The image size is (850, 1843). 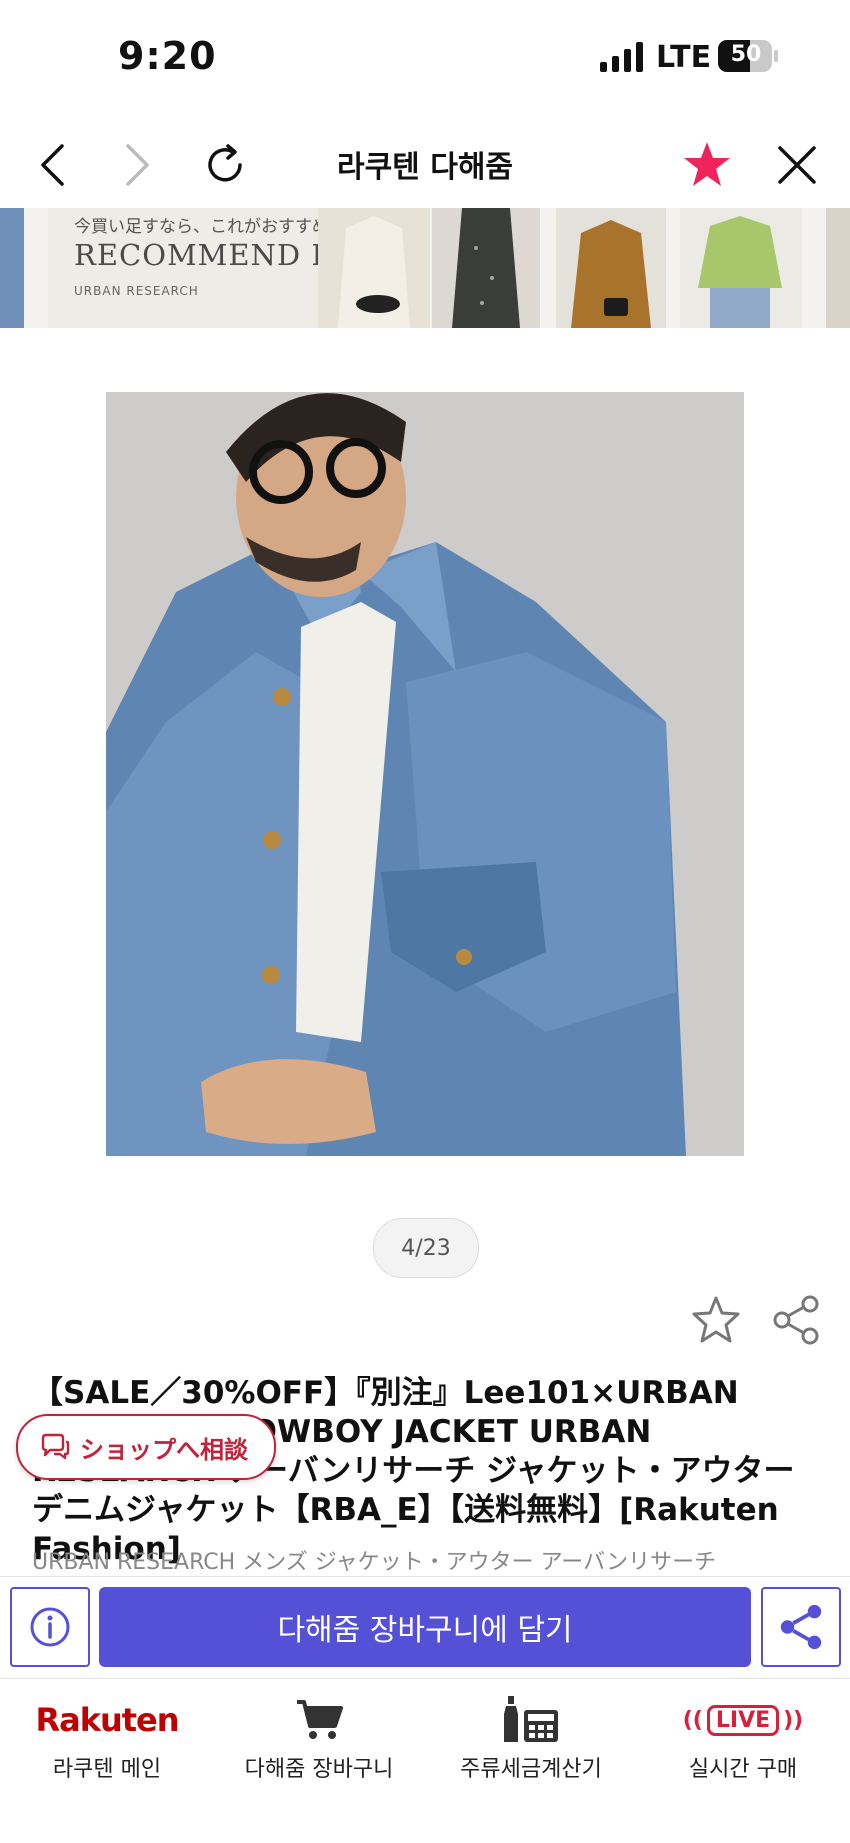 What do you see at coordinates (611, 268) in the screenshot?
I see `banner-jacket-image` at bounding box center [611, 268].